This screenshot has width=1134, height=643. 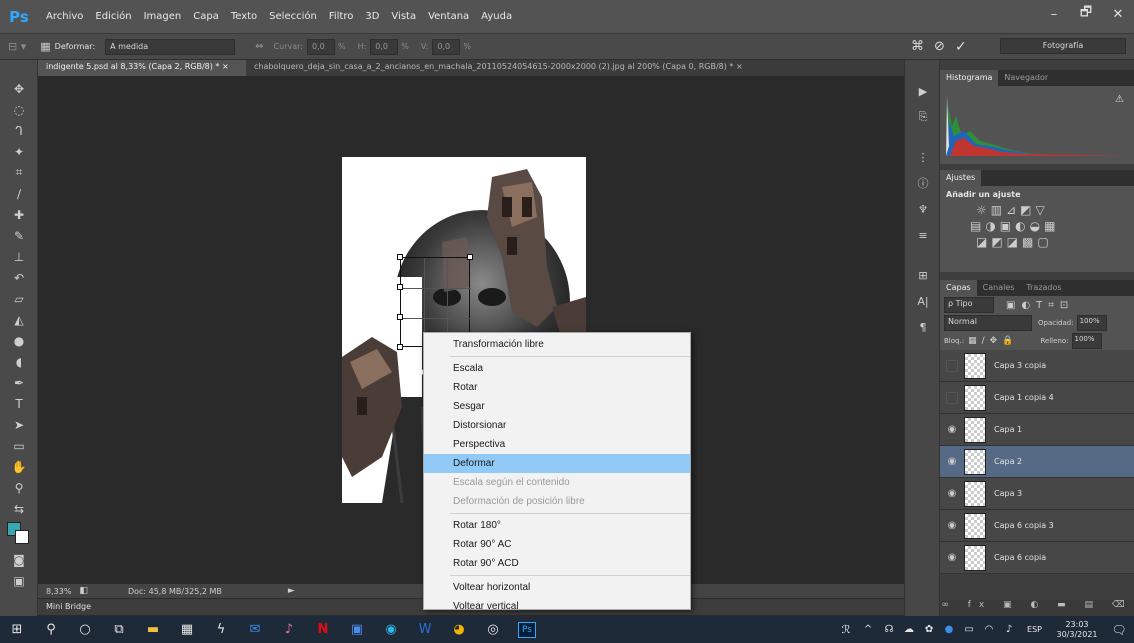 I want to click on path-selection-tool-icon: ➤, so click(x=19, y=424).